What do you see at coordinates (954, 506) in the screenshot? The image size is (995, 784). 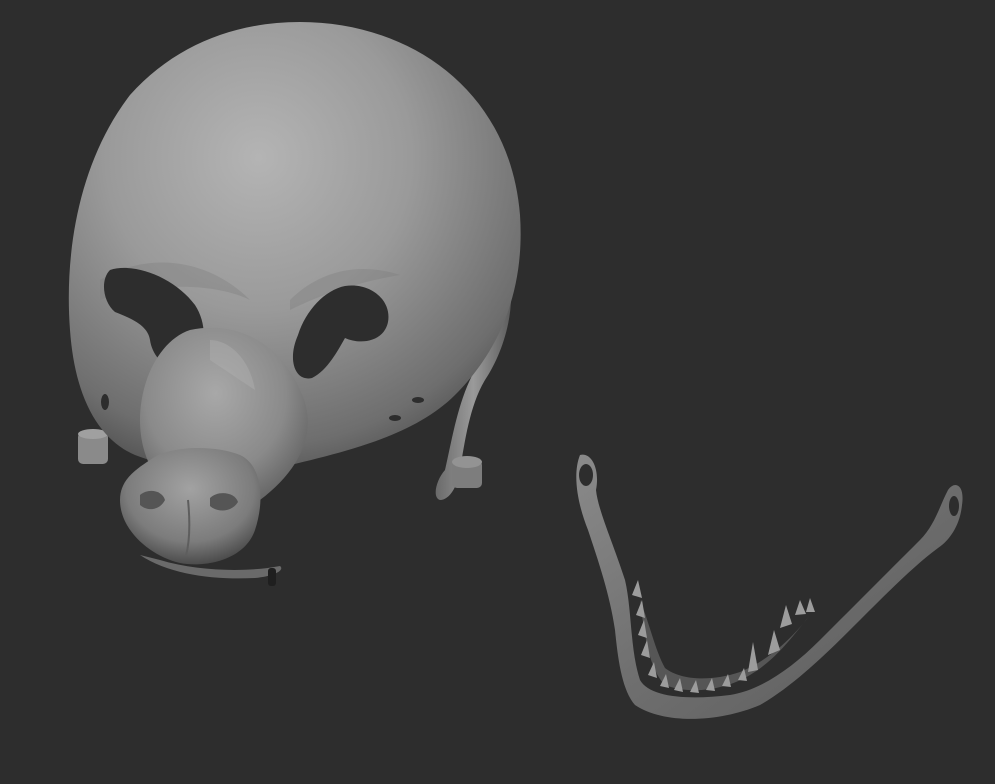 I see `right-jaw-ring` at bounding box center [954, 506].